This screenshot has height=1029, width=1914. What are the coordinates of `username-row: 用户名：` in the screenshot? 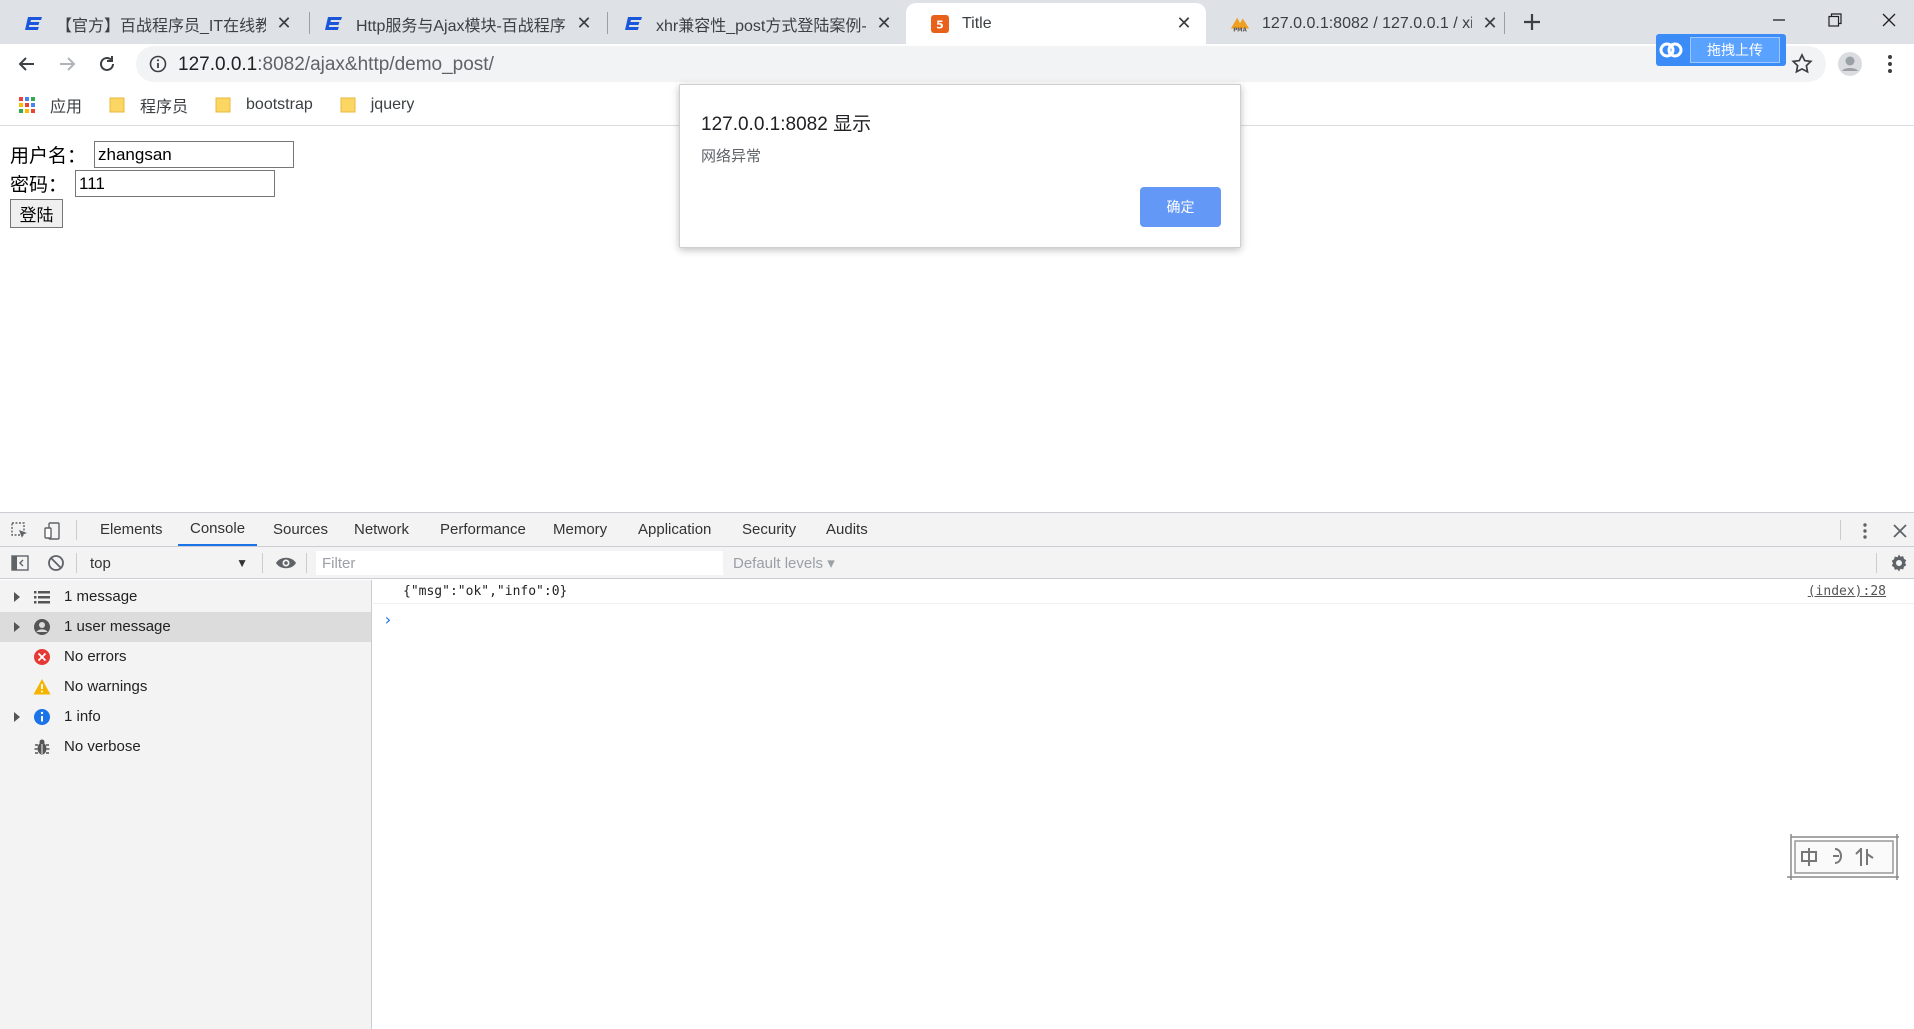 It's located at (152, 154).